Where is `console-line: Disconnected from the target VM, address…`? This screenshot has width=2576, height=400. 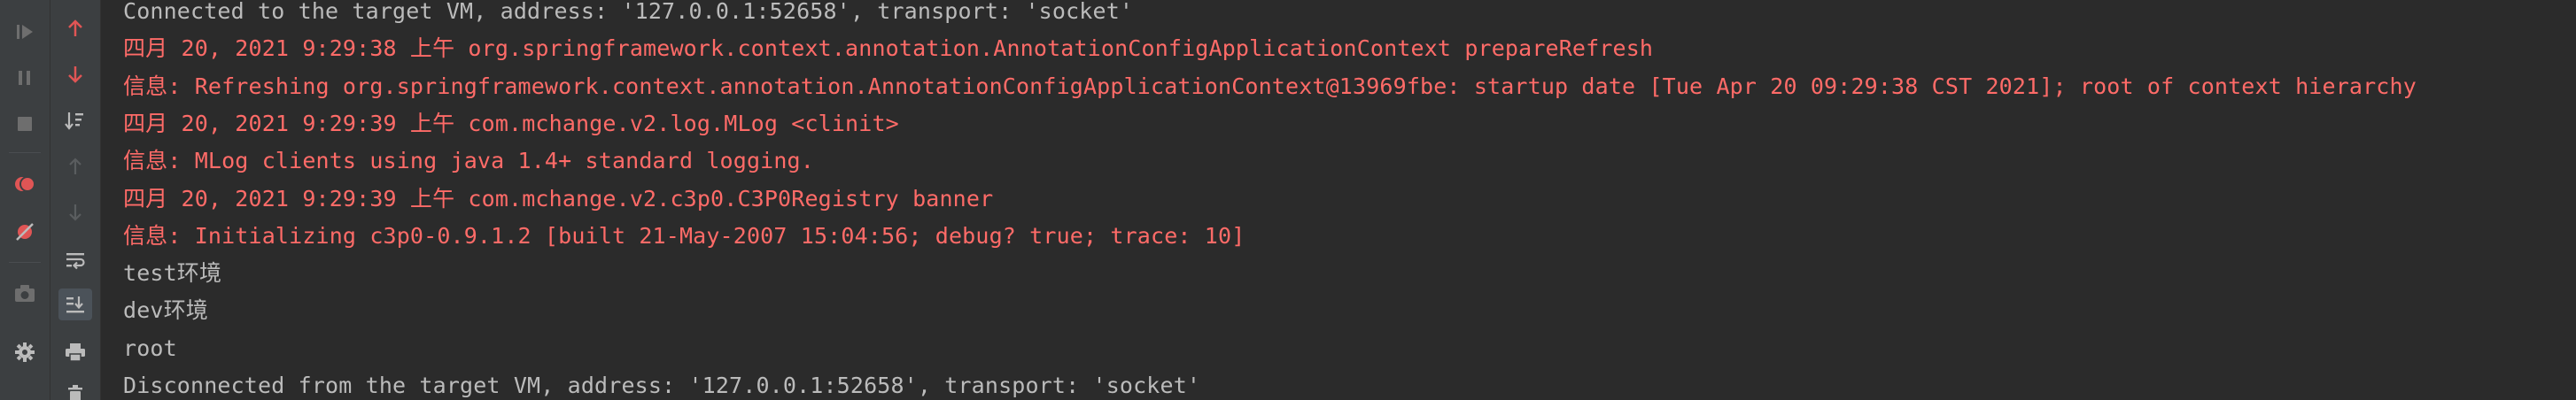
console-line: Disconnected from the target VM, address… is located at coordinates (662, 385).